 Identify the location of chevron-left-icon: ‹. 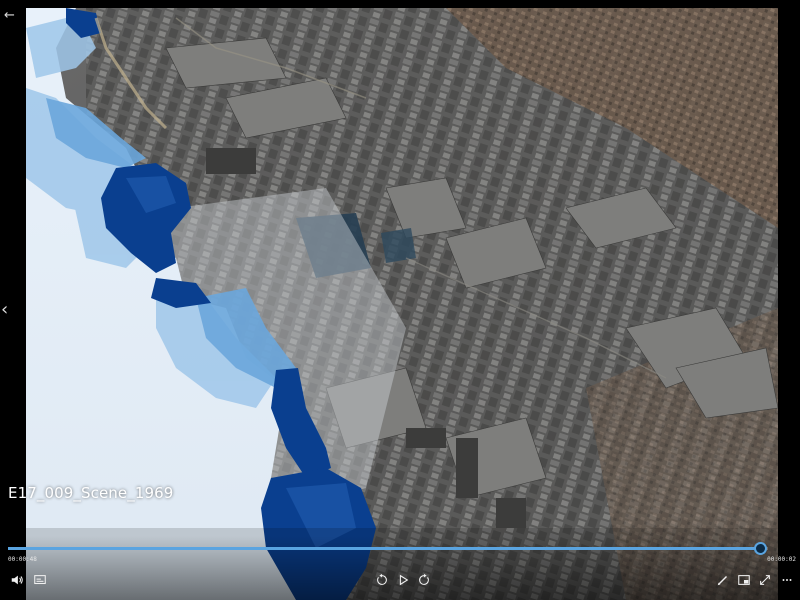
(5, 309).